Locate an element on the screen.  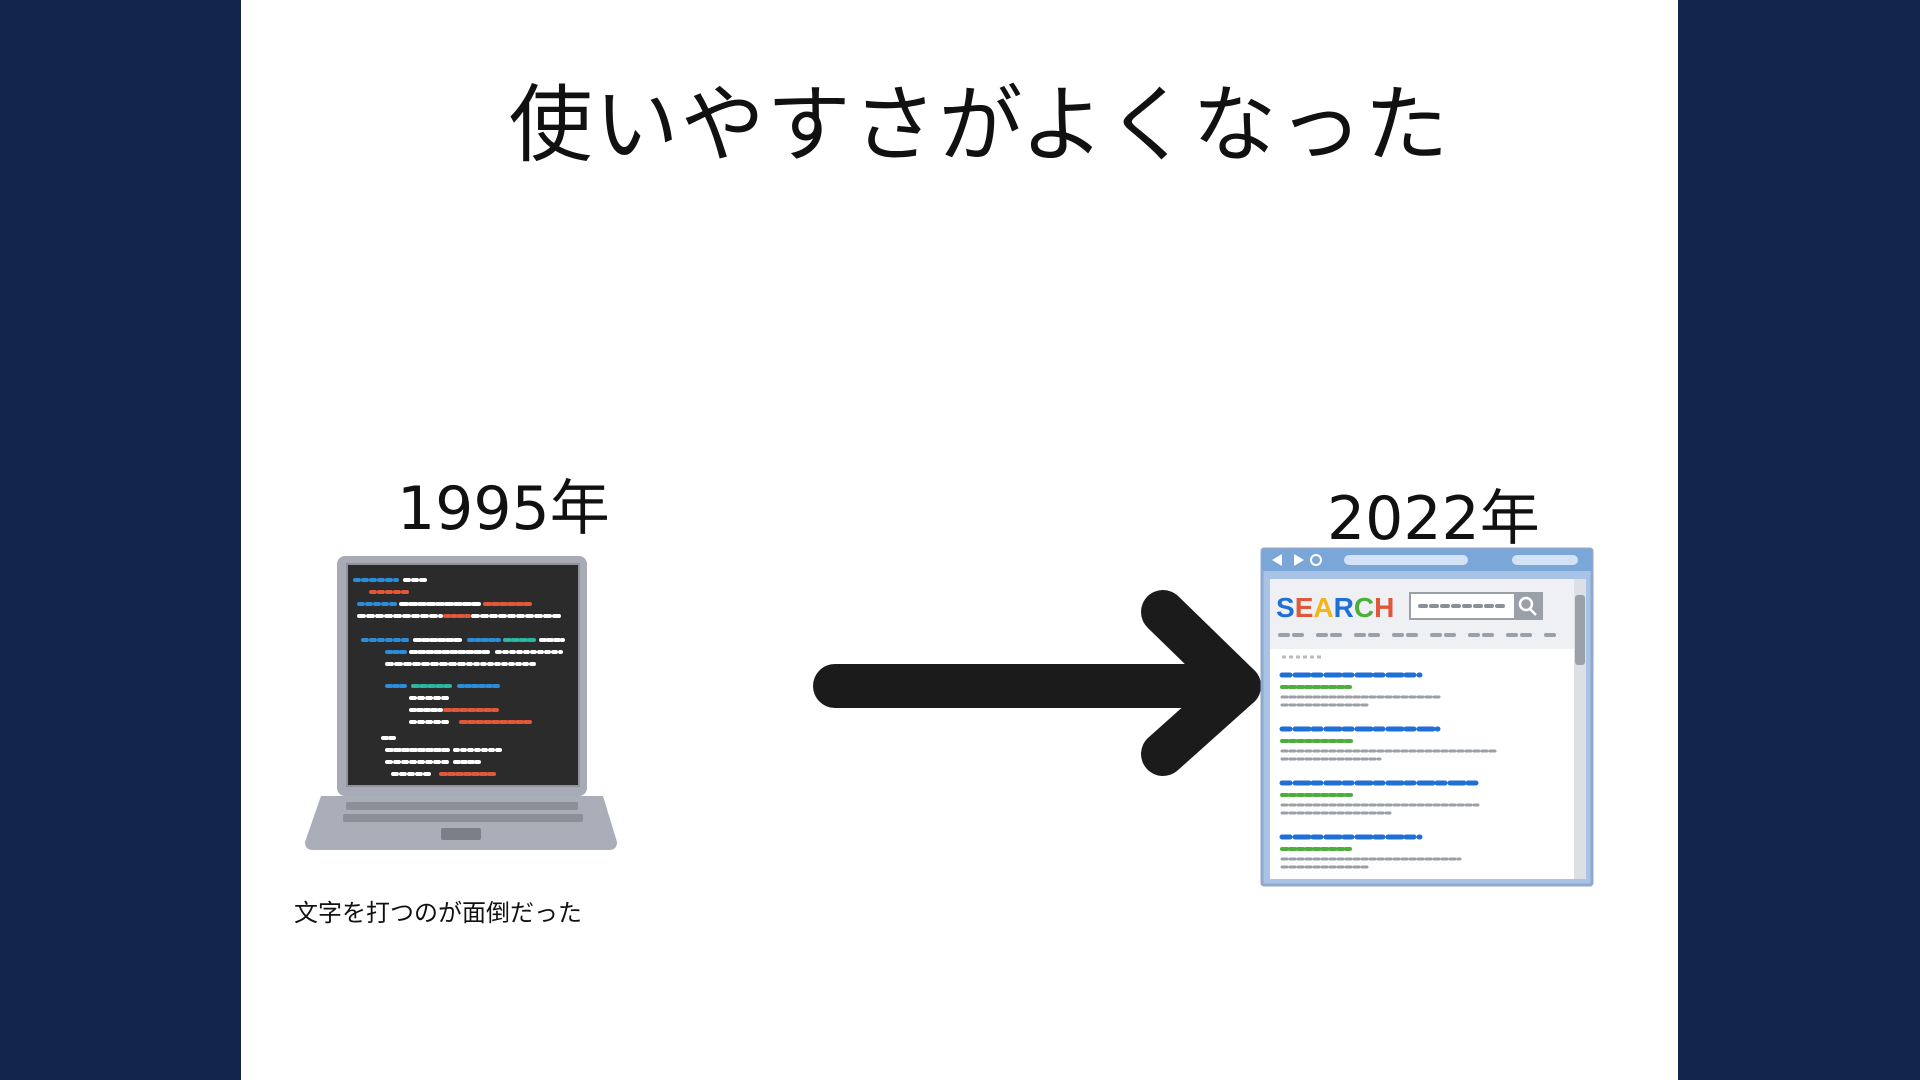
search-logo: SEARCH is located at coordinates (1335, 607).